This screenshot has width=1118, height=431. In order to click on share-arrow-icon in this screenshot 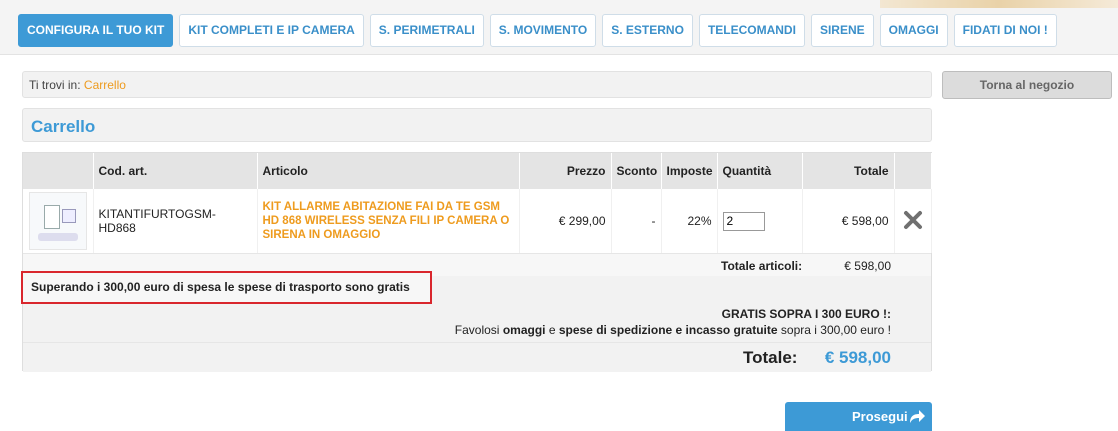, I will do `click(917, 416)`.